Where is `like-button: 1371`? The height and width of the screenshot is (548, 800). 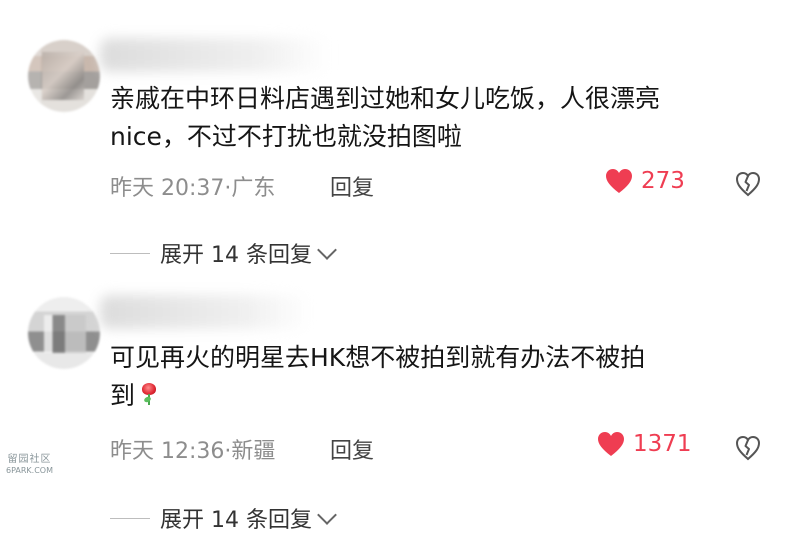
like-button: 1371 is located at coordinates (644, 444).